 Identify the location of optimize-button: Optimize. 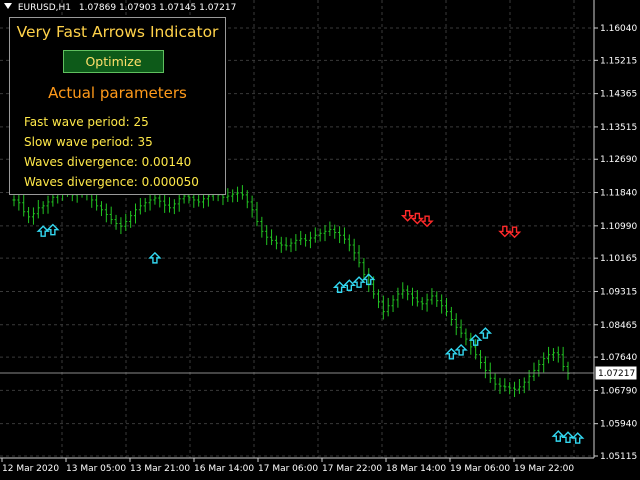
(113, 61).